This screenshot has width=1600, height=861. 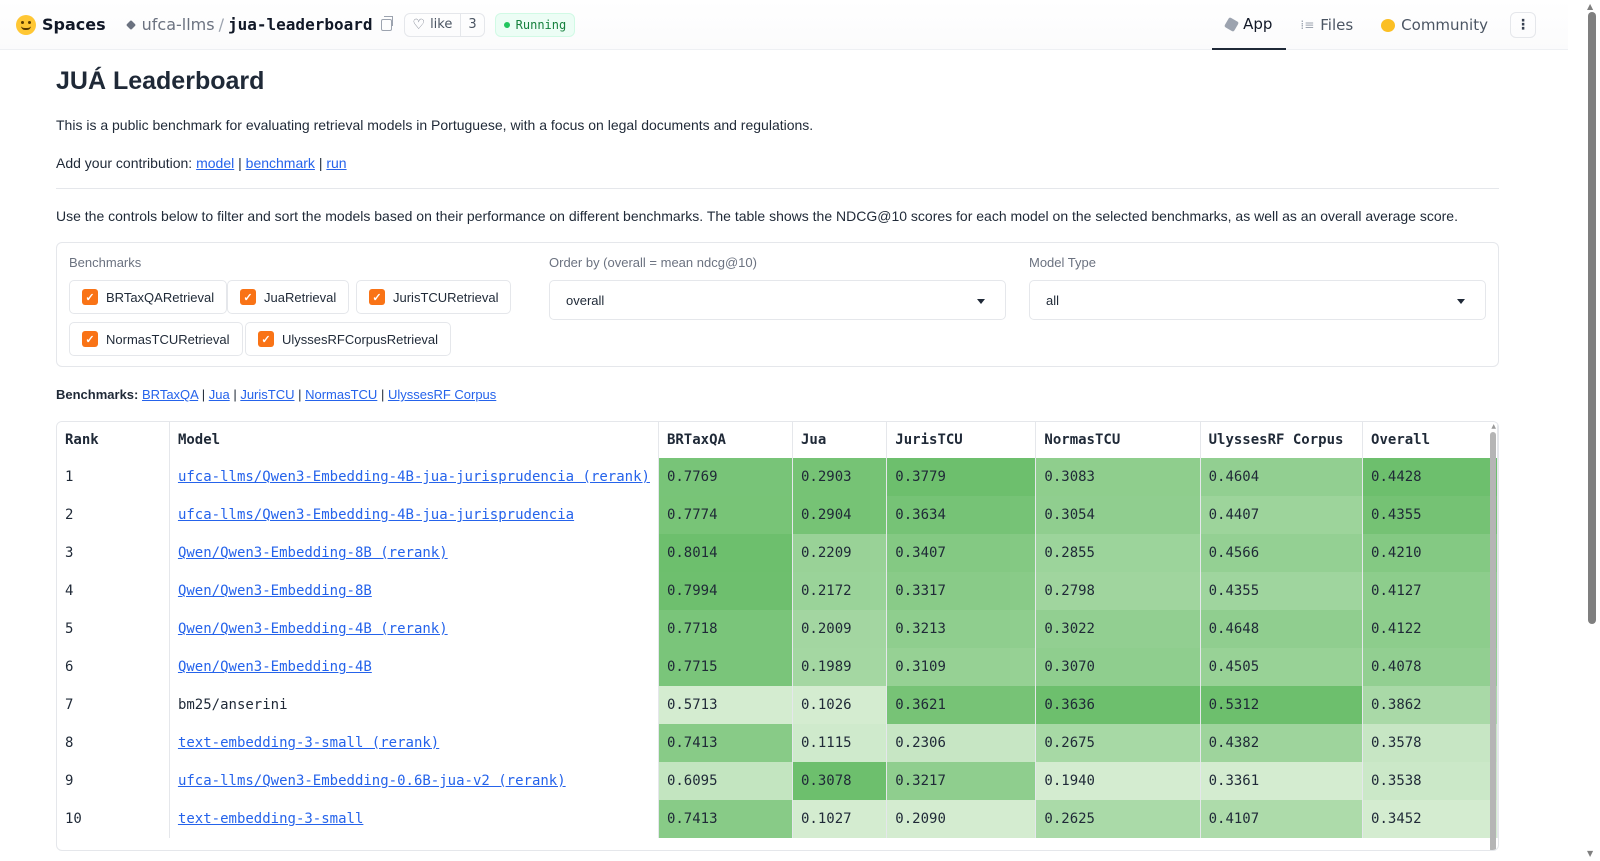 What do you see at coordinates (219, 394) in the screenshot?
I see `jua-link: Jua` at bounding box center [219, 394].